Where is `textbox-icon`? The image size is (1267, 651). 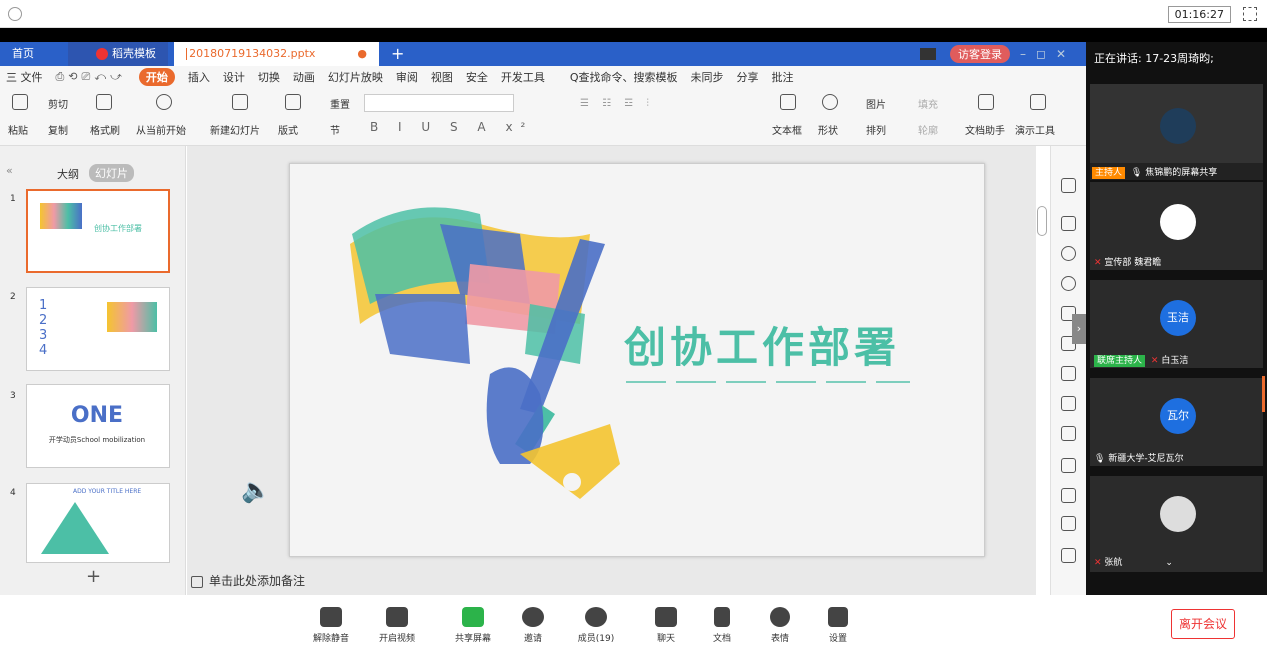 textbox-icon is located at coordinates (788, 102).